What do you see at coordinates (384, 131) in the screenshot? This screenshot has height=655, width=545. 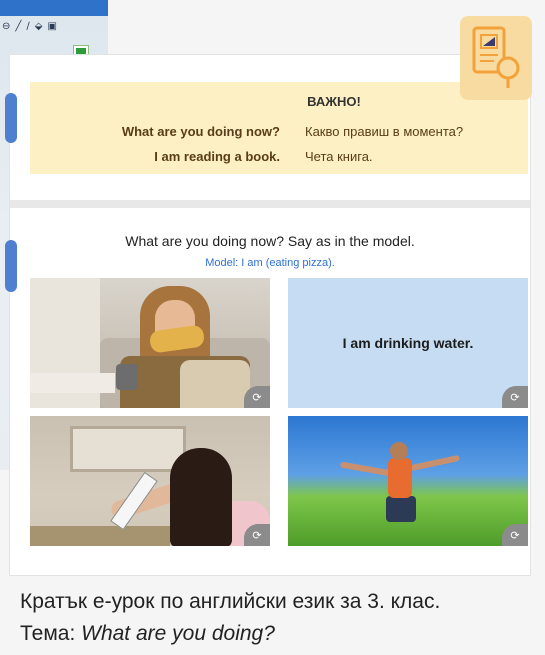 I see `important-bg-question: Какво правиш в момента?` at bounding box center [384, 131].